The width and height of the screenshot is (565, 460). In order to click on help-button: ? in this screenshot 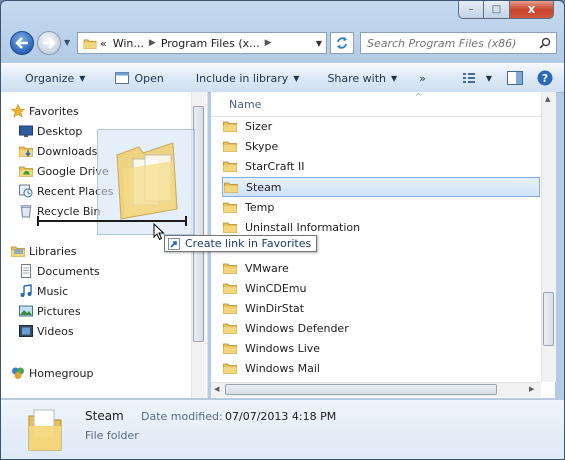, I will do `click(545, 78)`.